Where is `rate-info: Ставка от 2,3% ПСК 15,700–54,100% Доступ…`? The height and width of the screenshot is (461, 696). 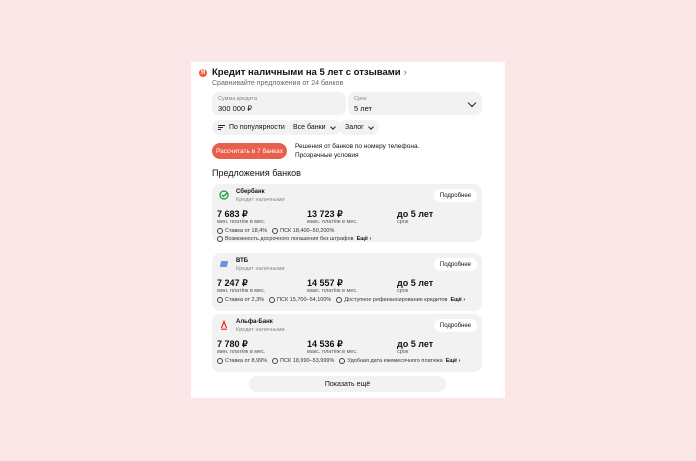
rate-info: Ставка от 2,3% ПСК 15,700–54,100% Доступ… is located at coordinates (341, 300).